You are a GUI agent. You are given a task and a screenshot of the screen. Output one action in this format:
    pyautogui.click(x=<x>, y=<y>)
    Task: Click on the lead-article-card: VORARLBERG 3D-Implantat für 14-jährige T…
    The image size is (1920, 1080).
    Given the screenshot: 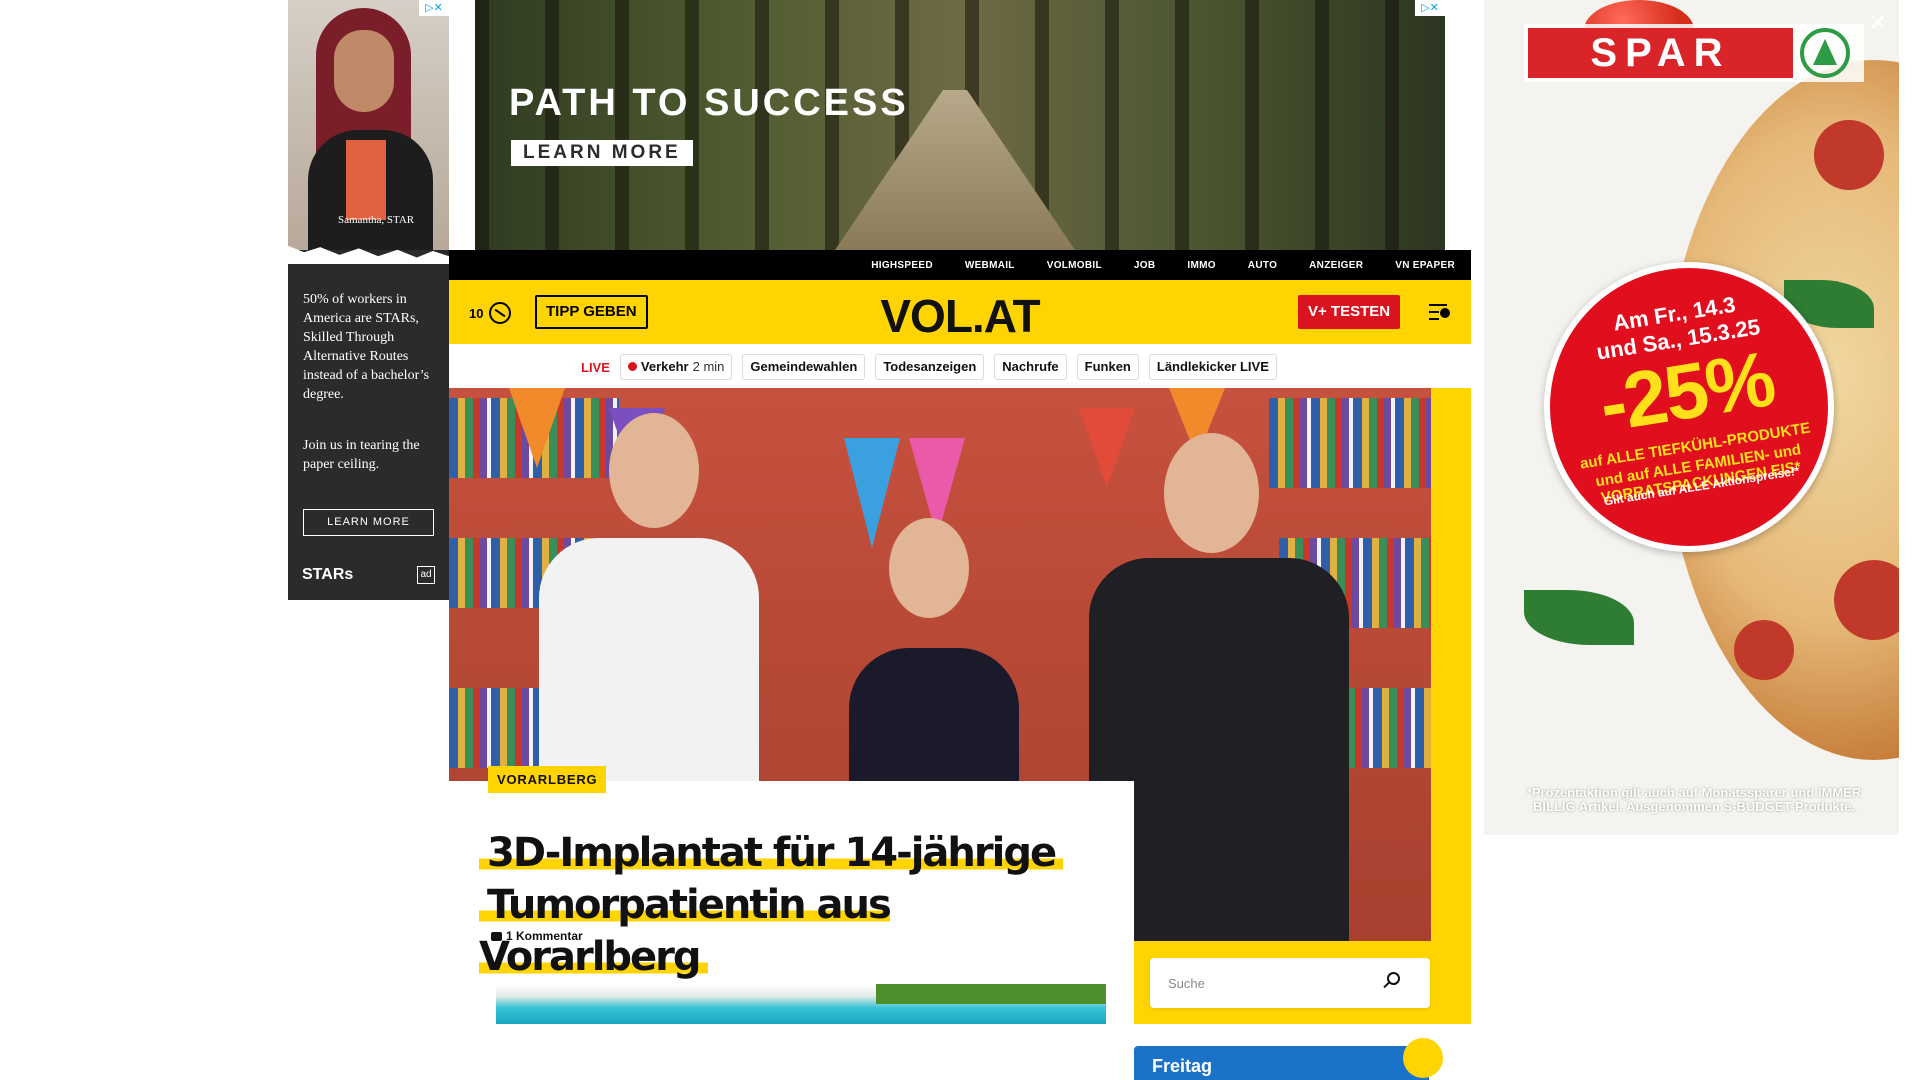 What is the action you would take?
    pyautogui.click(x=791, y=895)
    